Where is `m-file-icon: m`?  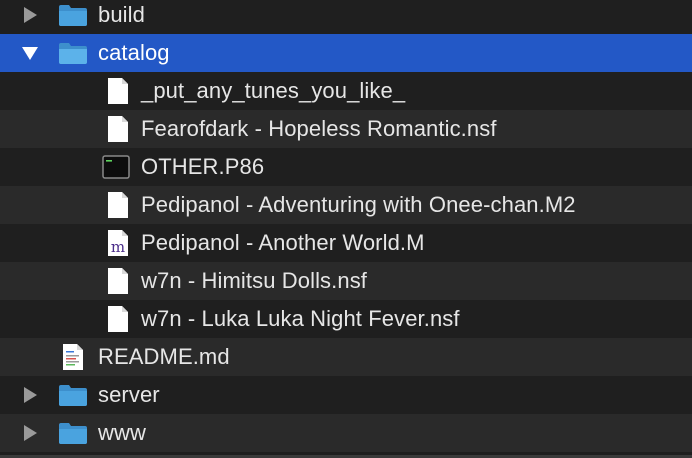
m-file-icon: m is located at coordinates (118, 243).